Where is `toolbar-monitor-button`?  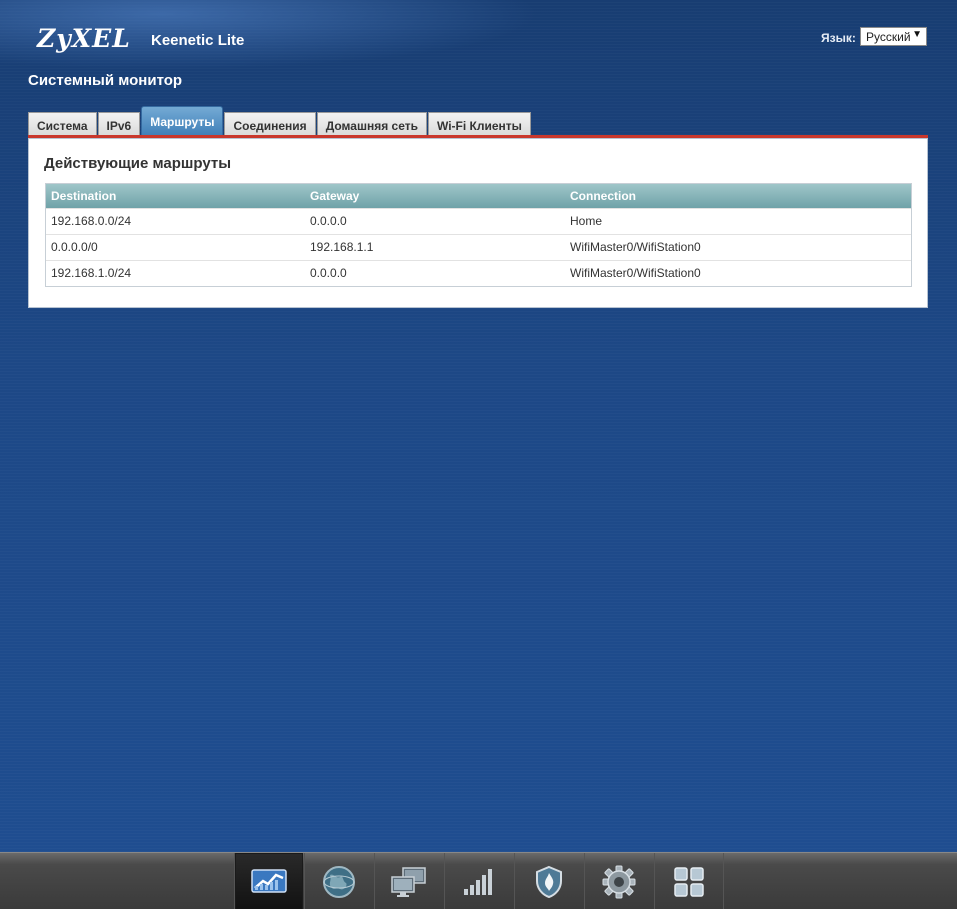 toolbar-monitor-button is located at coordinates (268, 881).